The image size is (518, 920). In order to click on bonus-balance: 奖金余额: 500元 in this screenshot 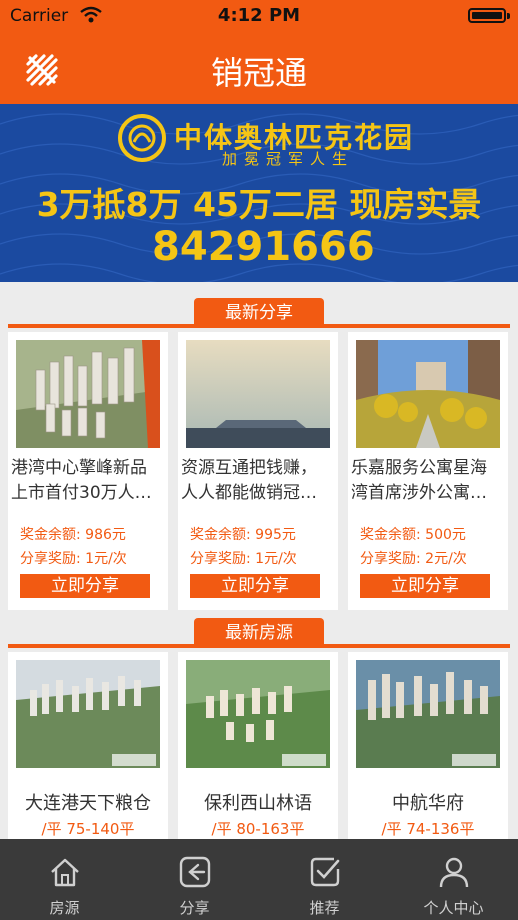, I will do `click(413, 535)`.